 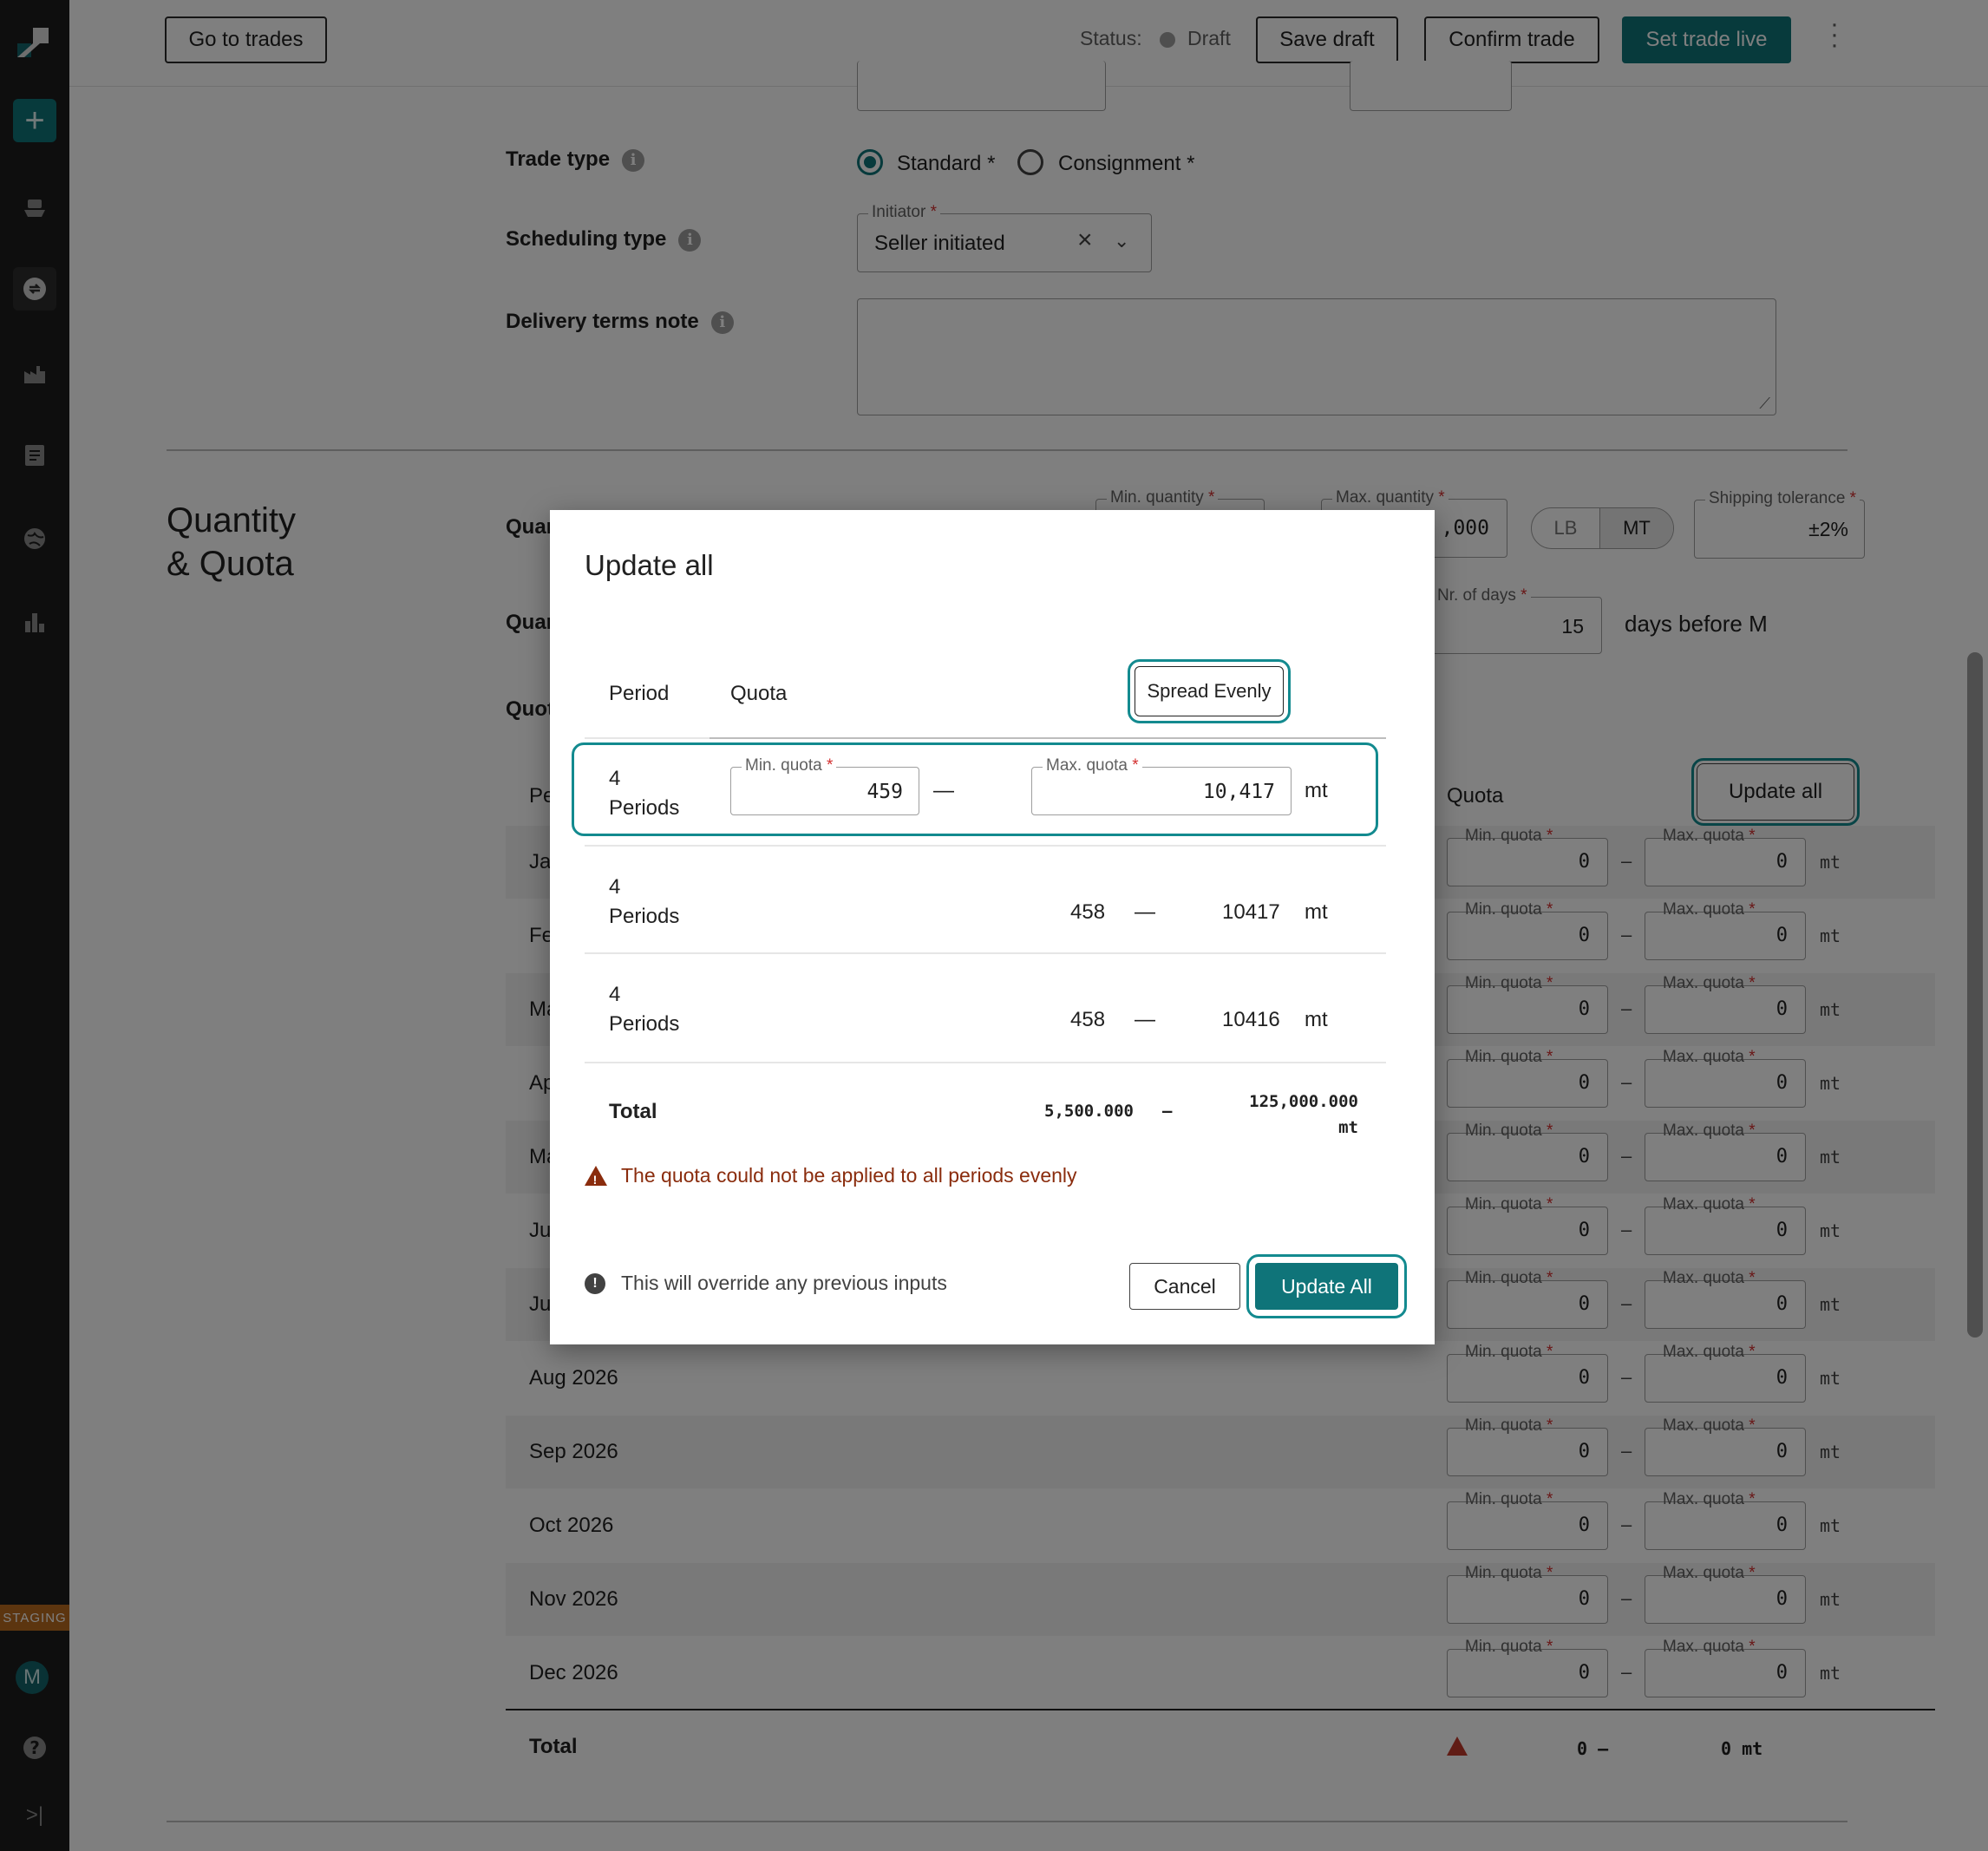 I want to click on dialog-total-max: 125,000.000 mt, so click(x=1303, y=1114).